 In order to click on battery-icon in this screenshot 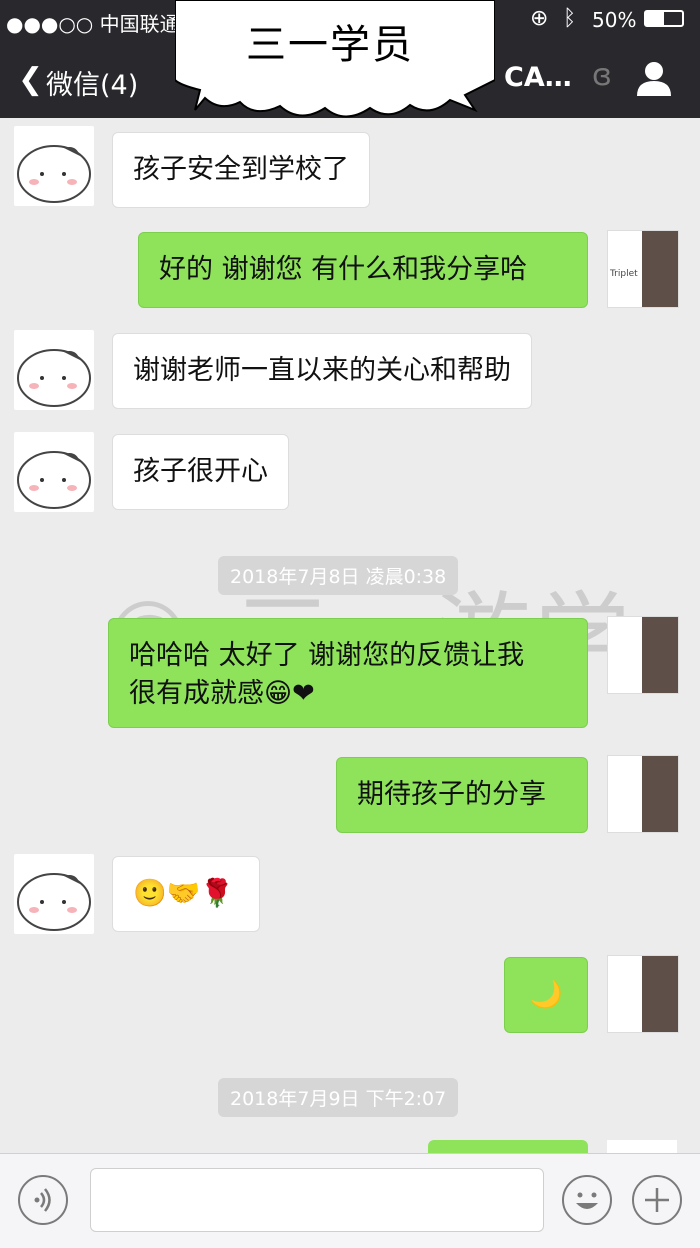, I will do `click(664, 18)`.